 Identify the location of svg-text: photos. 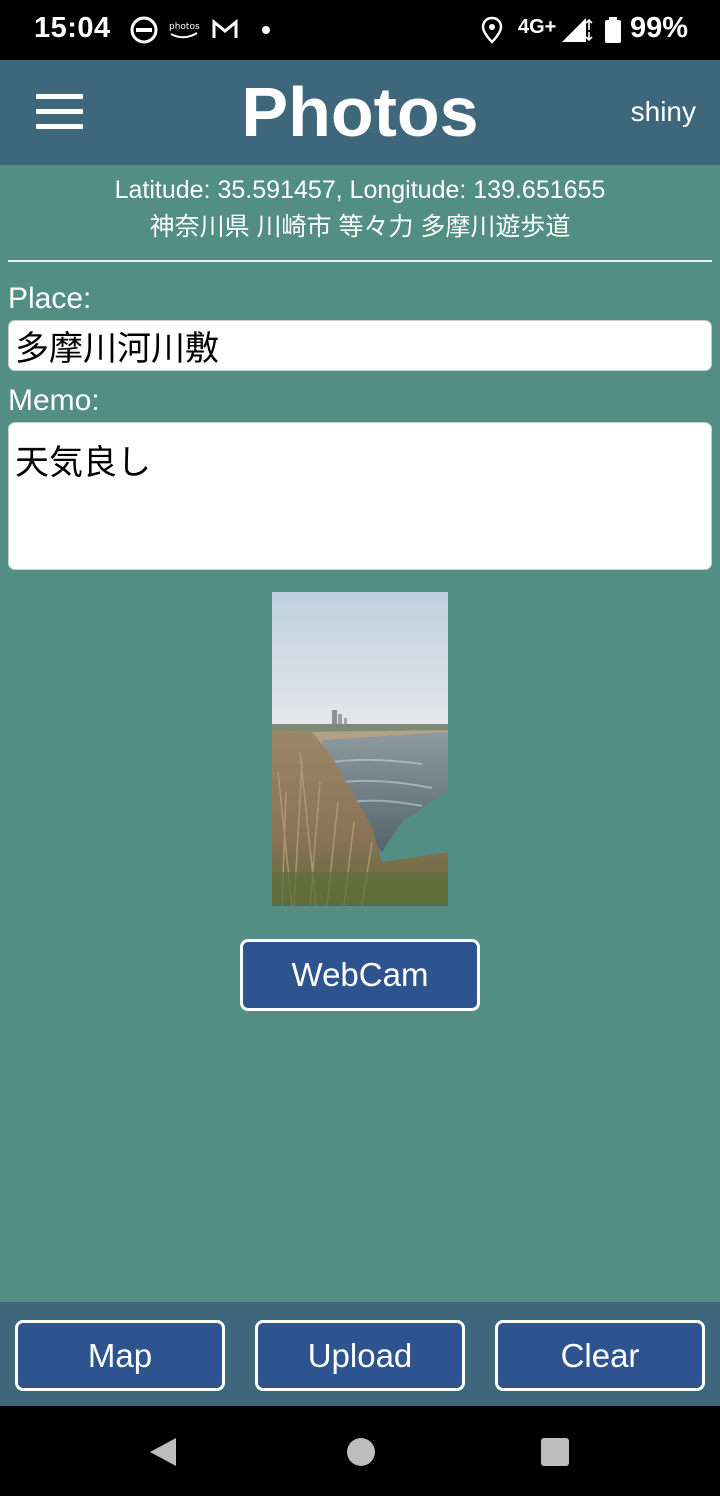
(184, 27).